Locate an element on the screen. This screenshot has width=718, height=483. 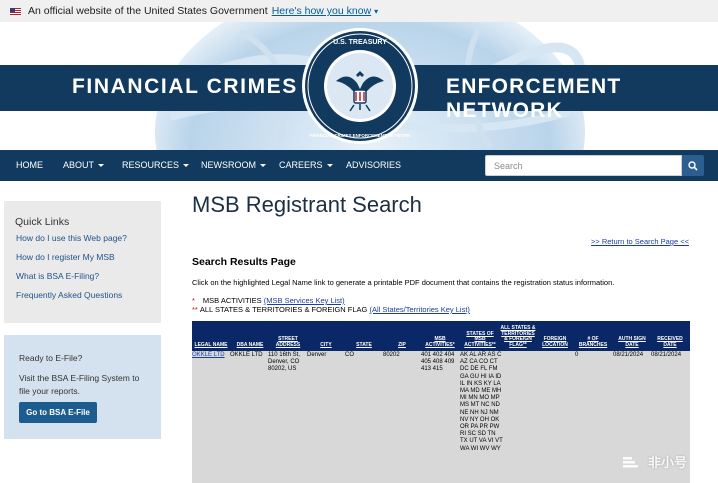
nav-home: HOME is located at coordinates (29, 165).